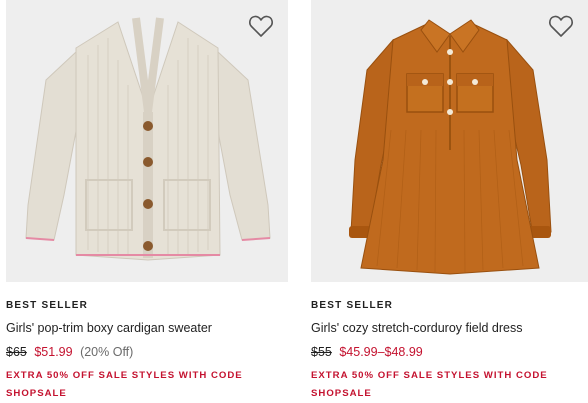 This screenshot has height=403, width=588. What do you see at coordinates (321, 352) in the screenshot?
I see `original-price: $55` at bounding box center [321, 352].